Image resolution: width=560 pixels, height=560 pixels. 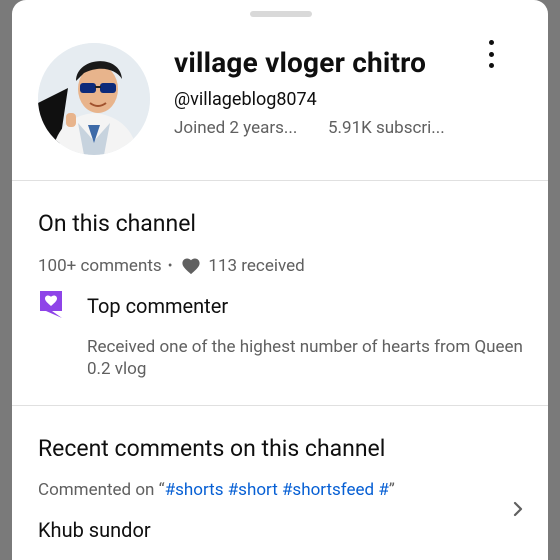 I want to click on recent-comments-heading: Recent comments on this channel, so click(x=212, y=448).